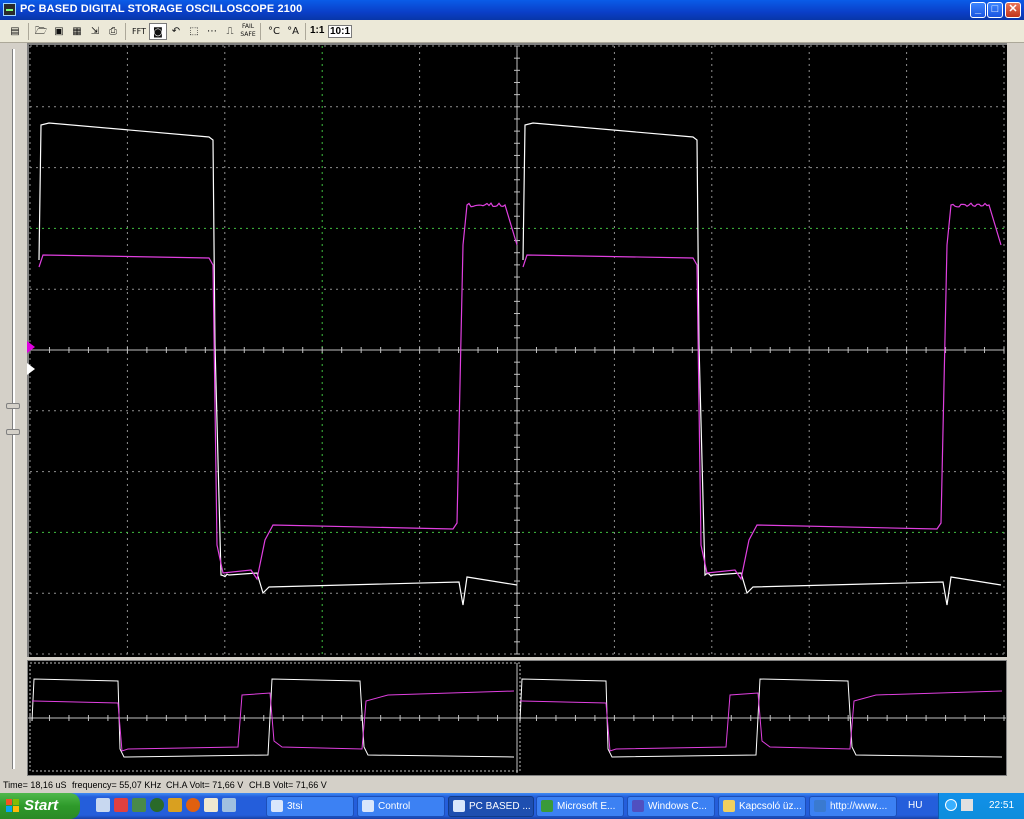 This screenshot has height=819, width=1024. What do you see at coordinates (12, 805) in the screenshot?
I see `windows-logo-icon` at bounding box center [12, 805].